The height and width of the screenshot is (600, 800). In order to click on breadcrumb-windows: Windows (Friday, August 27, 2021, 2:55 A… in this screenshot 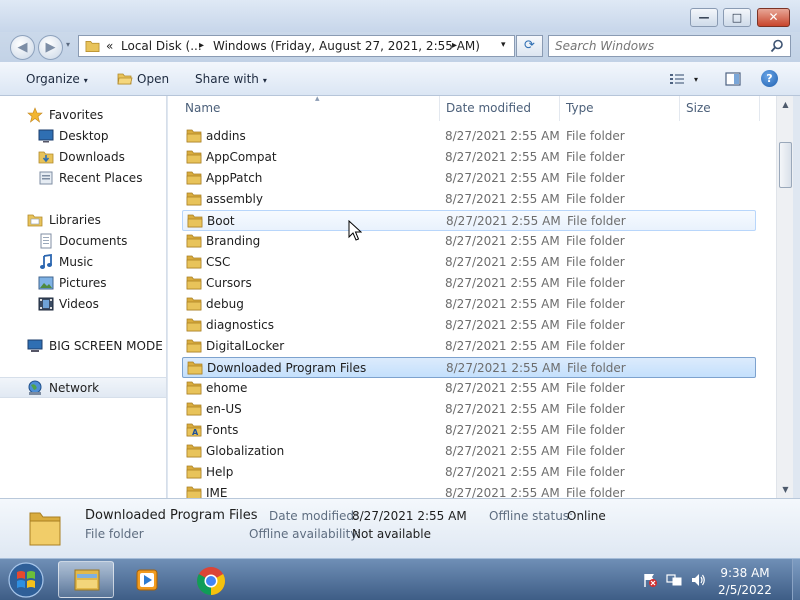, I will do `click(346, 46)`.